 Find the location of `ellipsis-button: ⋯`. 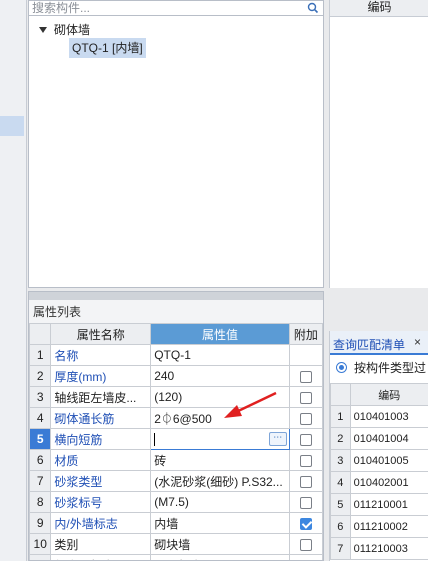

ellipsis-button: ⋯ is located at coordinates (277, 439).